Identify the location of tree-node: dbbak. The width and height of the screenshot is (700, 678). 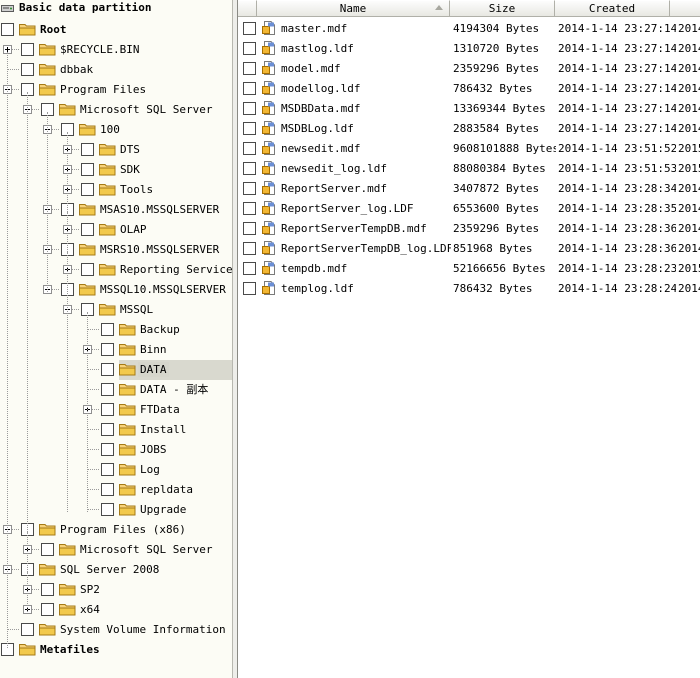
(116, 70).